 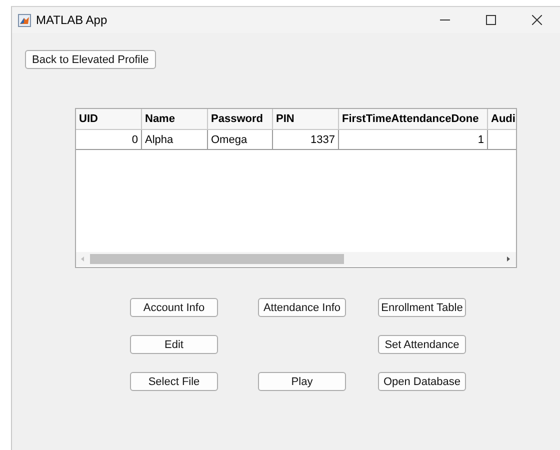 What do you see at coordinates (306, 140) in the screenshot?
I see `table-cell: 1337` at bounding box center [306, 140].